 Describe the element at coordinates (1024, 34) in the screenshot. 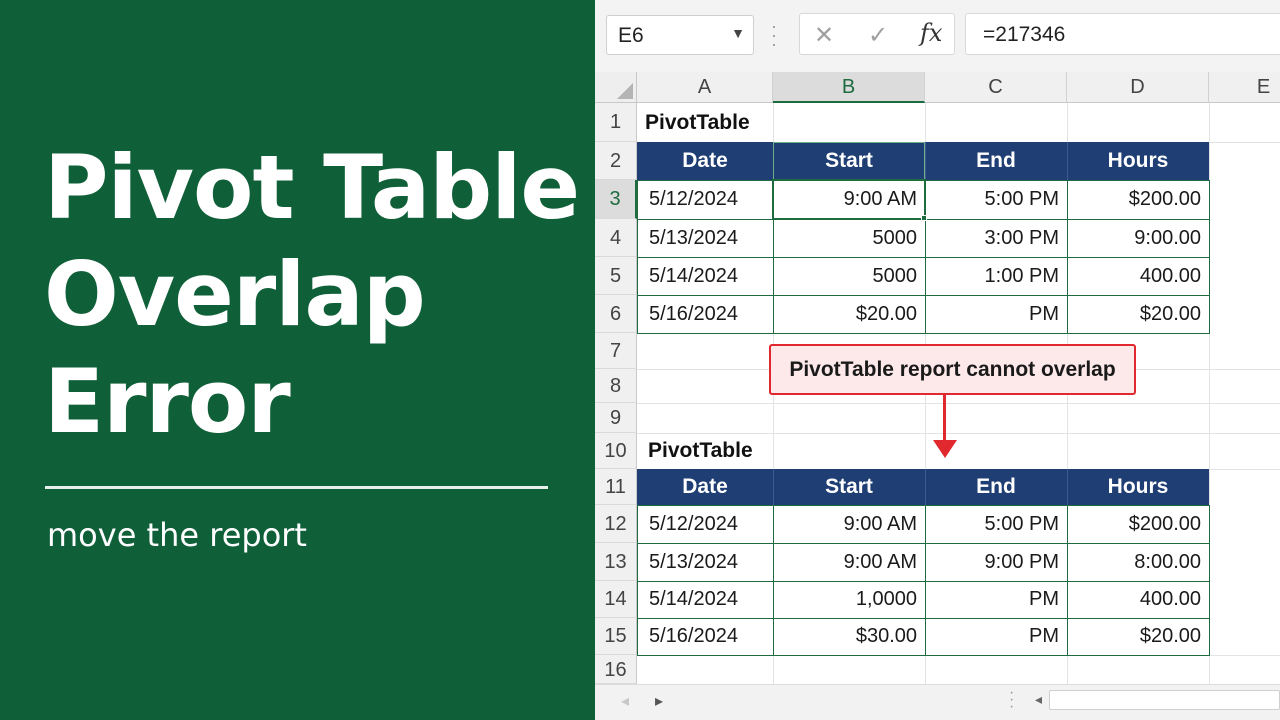

I see `formula-value: =217346` at that location.